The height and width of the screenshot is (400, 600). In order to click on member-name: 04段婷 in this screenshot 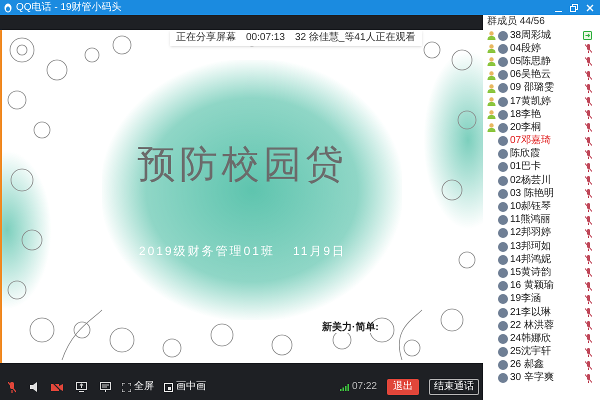, I will do `click(526, 49)`.